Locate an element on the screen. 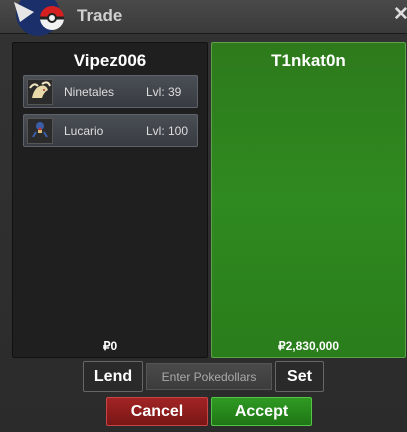  lucario-sprite-icon is located at coordinates (40, 131).